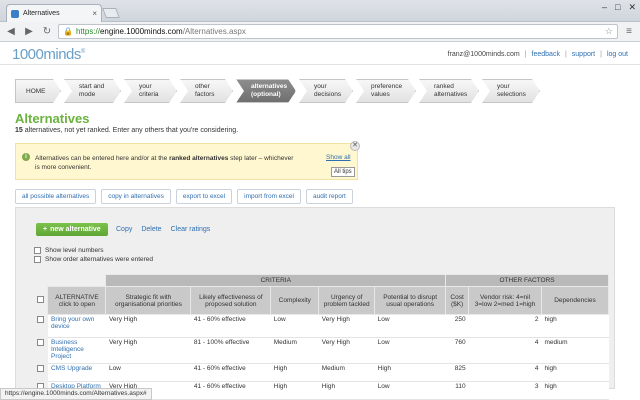  Describe the element at coordinates (69, 250) in the screenshot. I see `show-level-numbers-option: Show level numbers` at that location.